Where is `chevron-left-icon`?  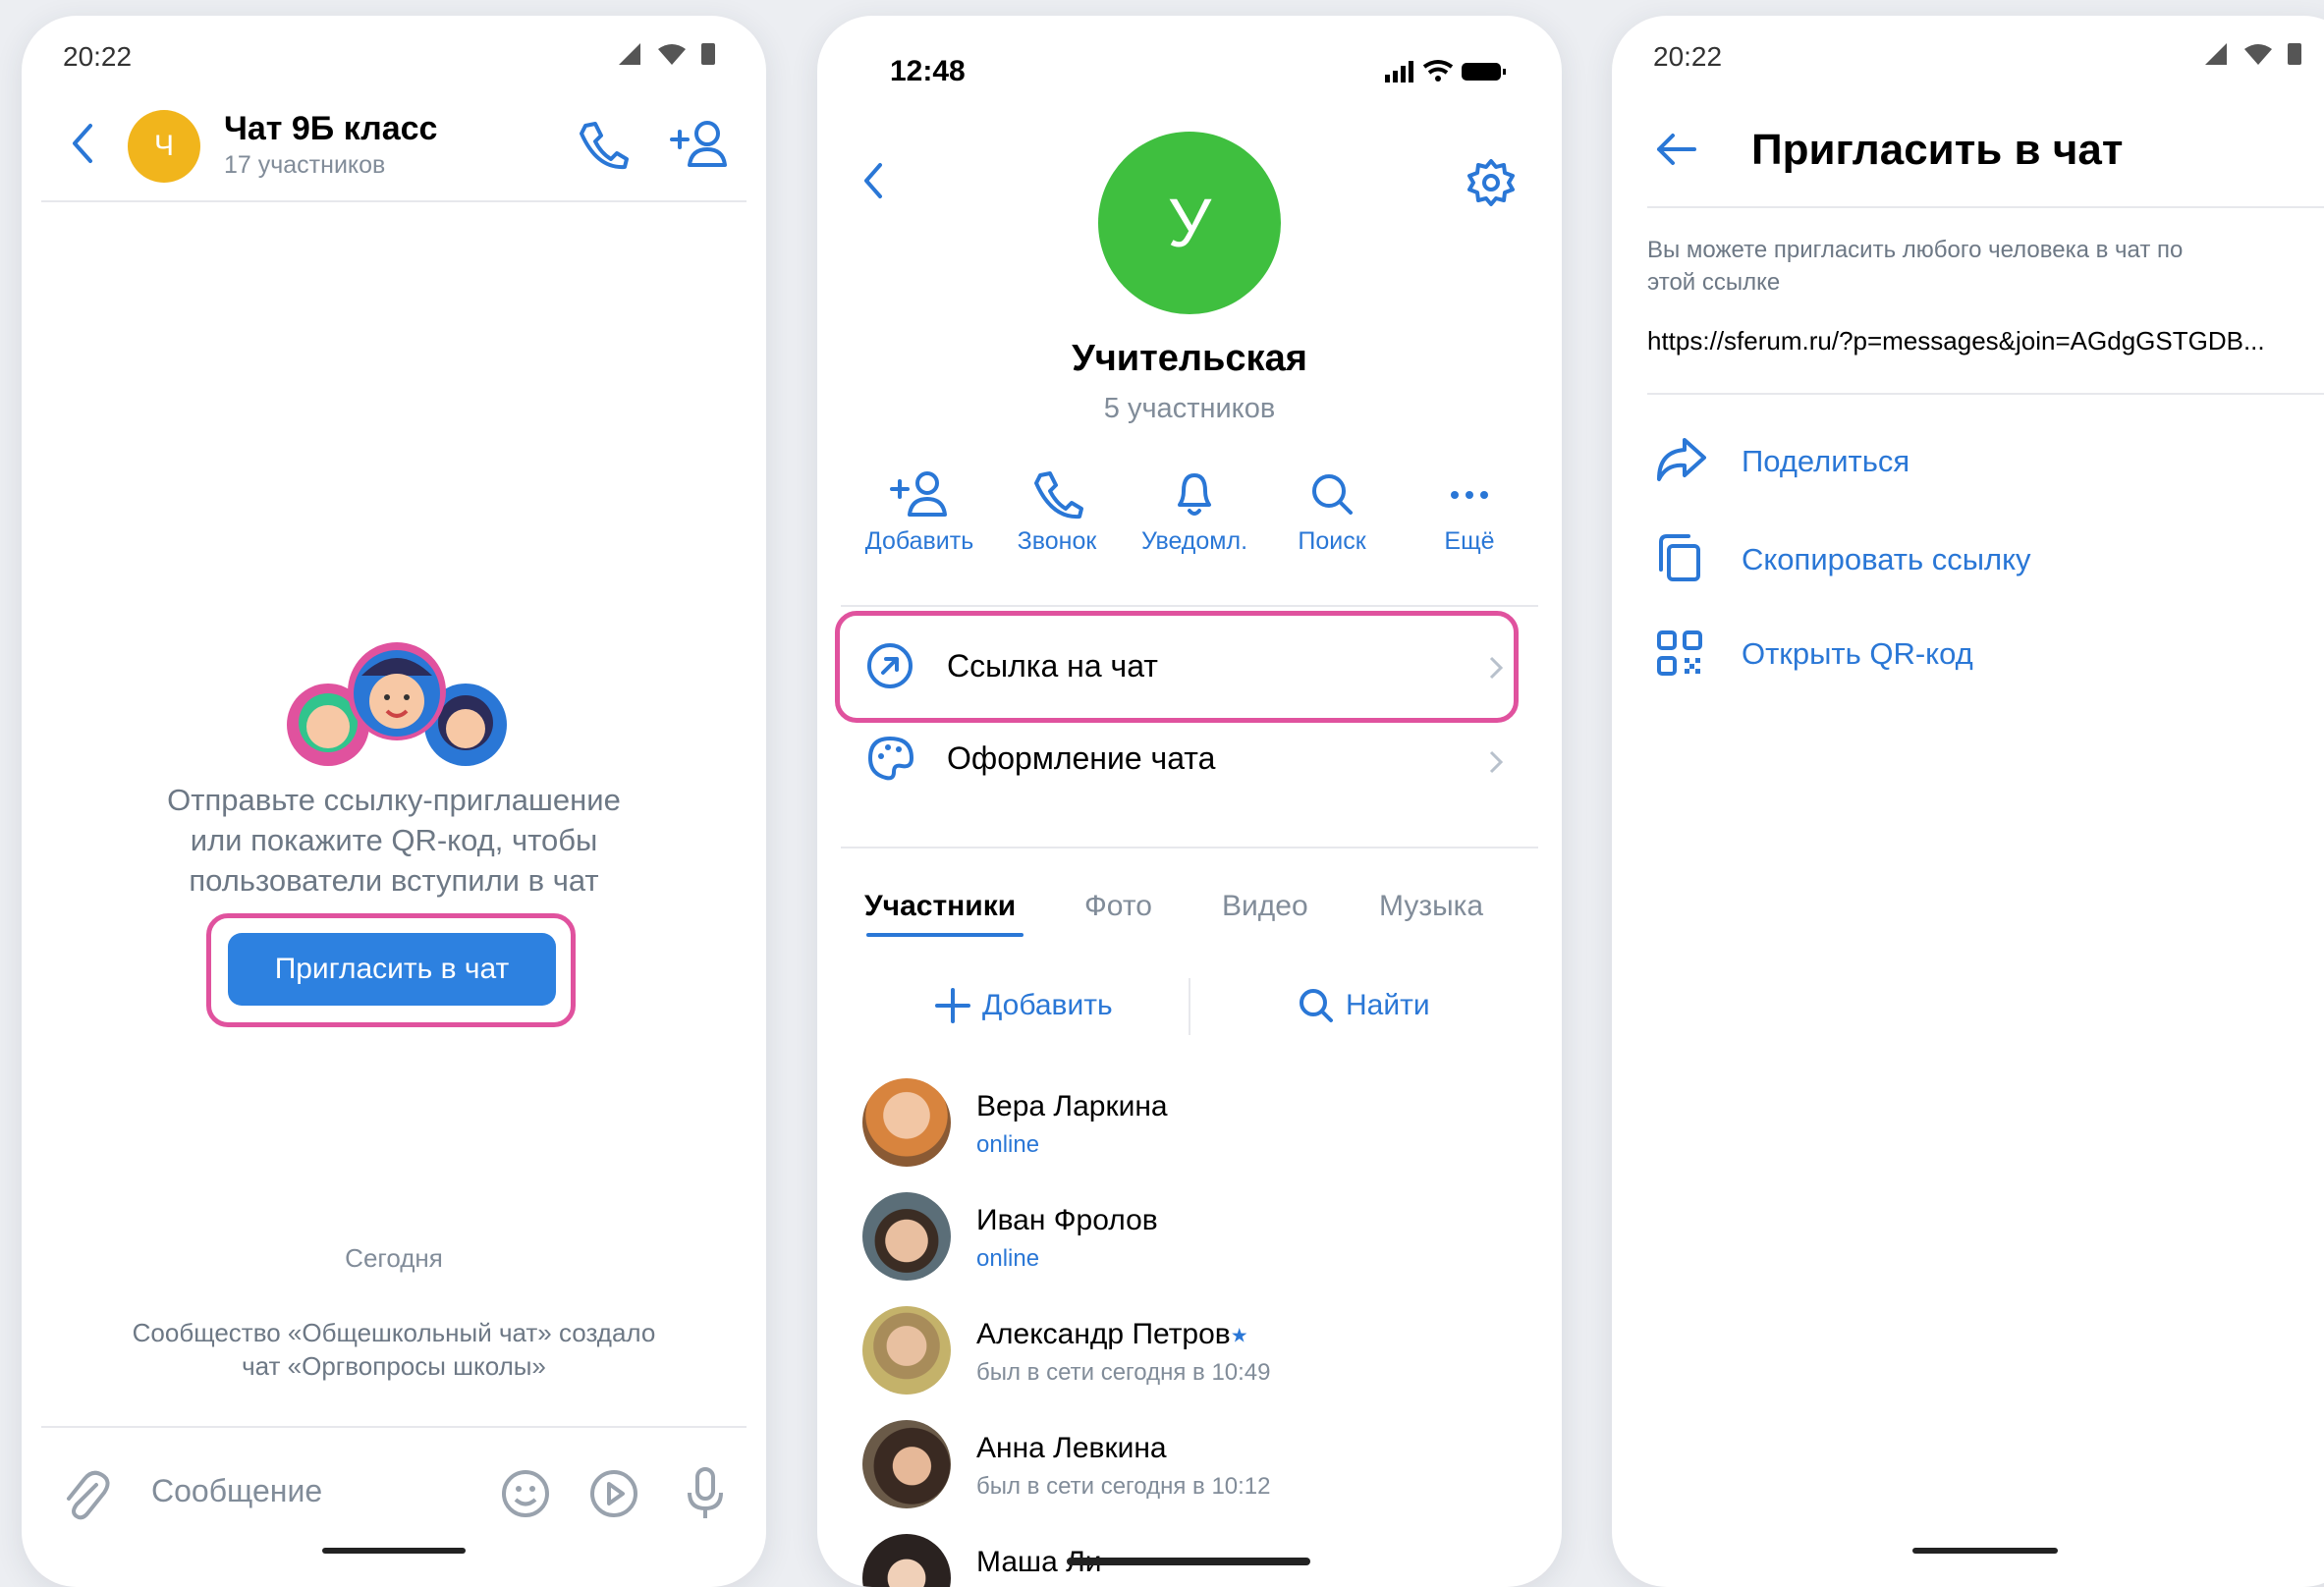
chevron-left-icon is located at coordinates (82, 143).